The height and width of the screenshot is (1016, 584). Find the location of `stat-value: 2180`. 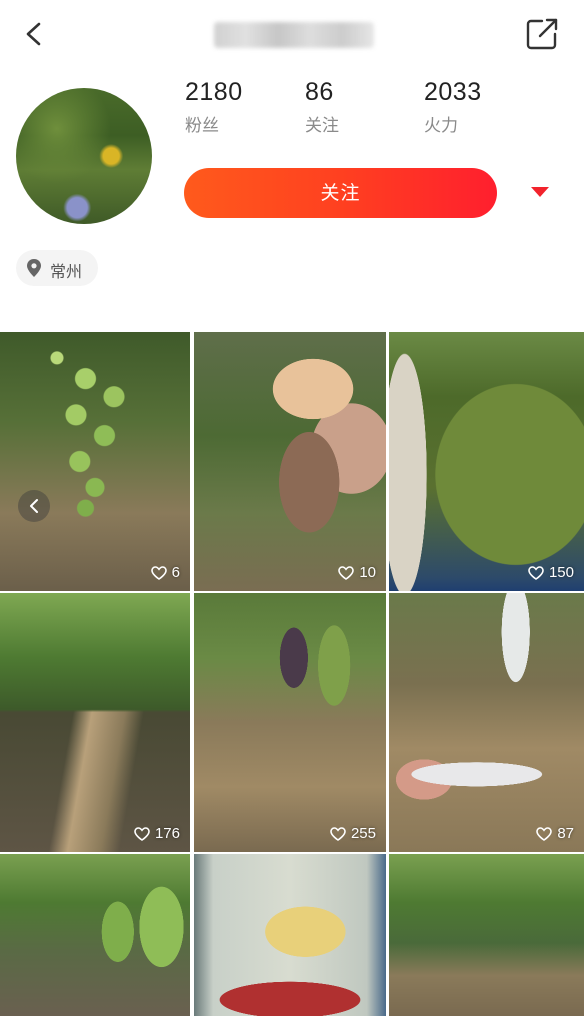

stat-value: 2180 is located at coordinates (214, 92).